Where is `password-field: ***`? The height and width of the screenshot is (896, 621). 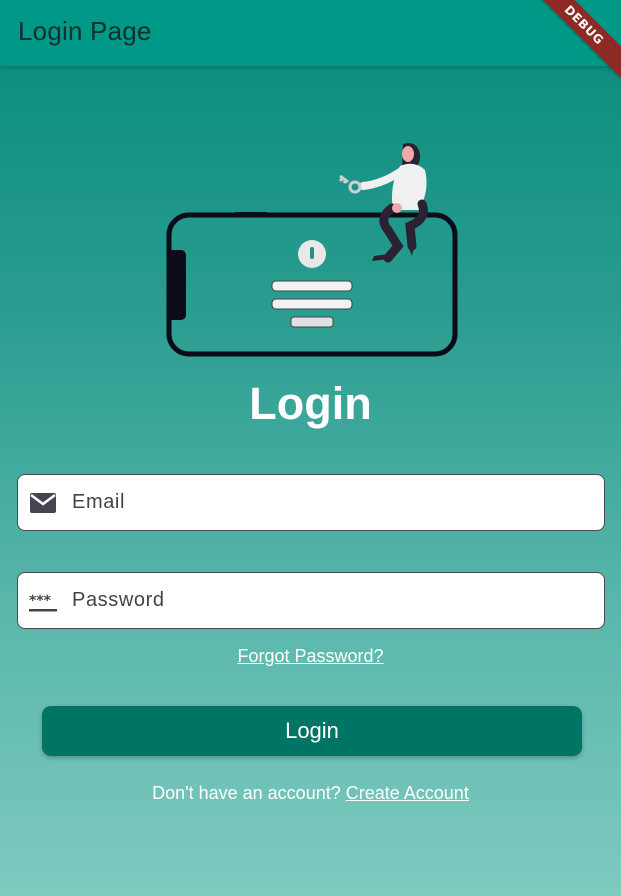 password-field: *** is located at coordinates (311, 600).